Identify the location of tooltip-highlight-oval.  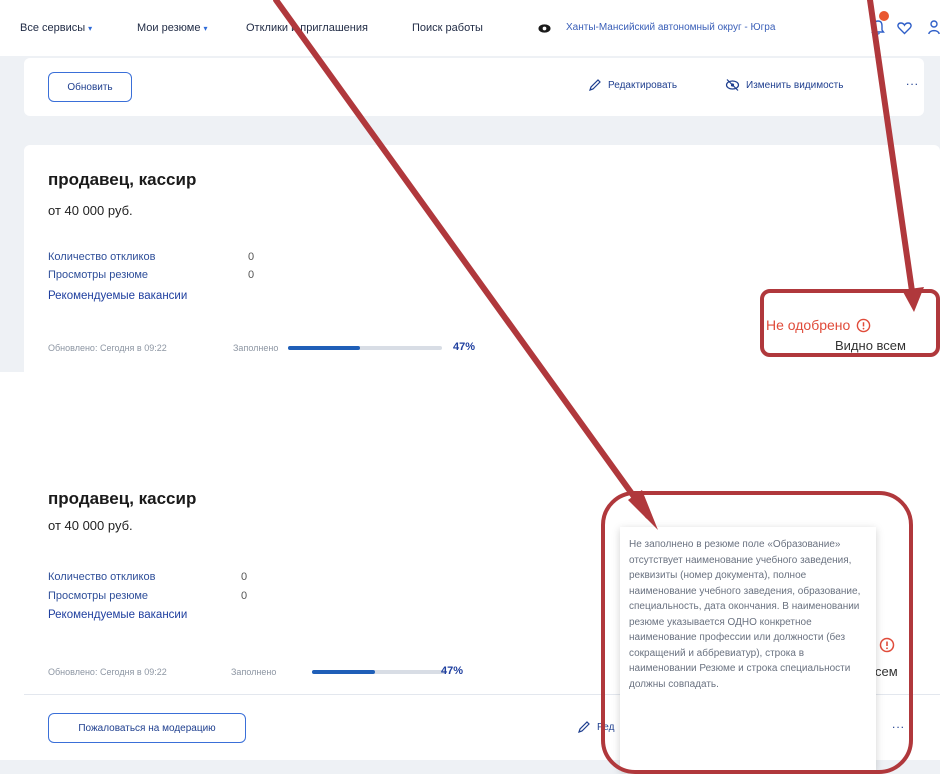
(757, 632).